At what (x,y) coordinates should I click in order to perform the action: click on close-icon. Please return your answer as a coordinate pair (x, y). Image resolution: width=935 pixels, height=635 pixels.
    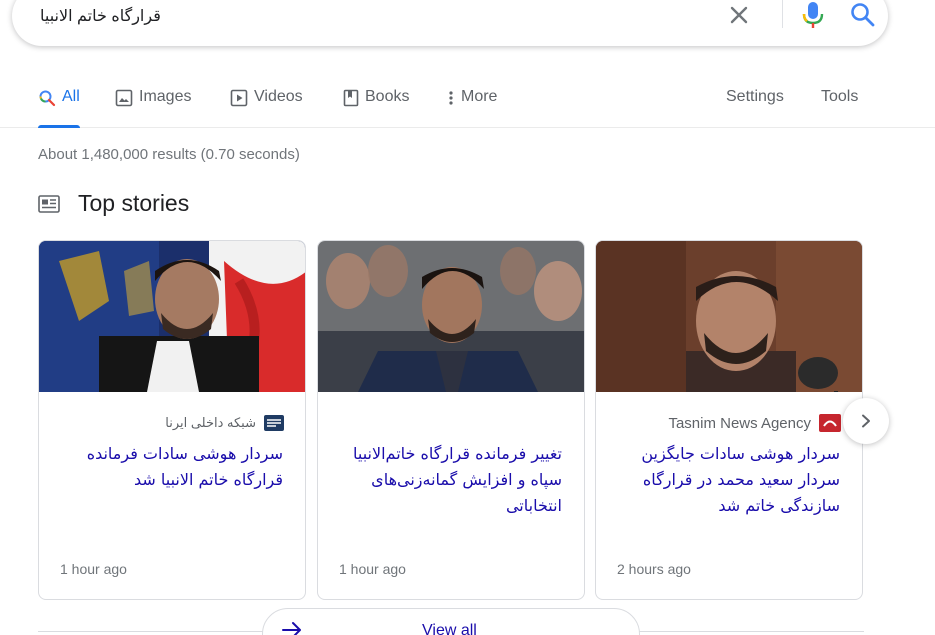
    Looking at the image, I should click on (739, 15).